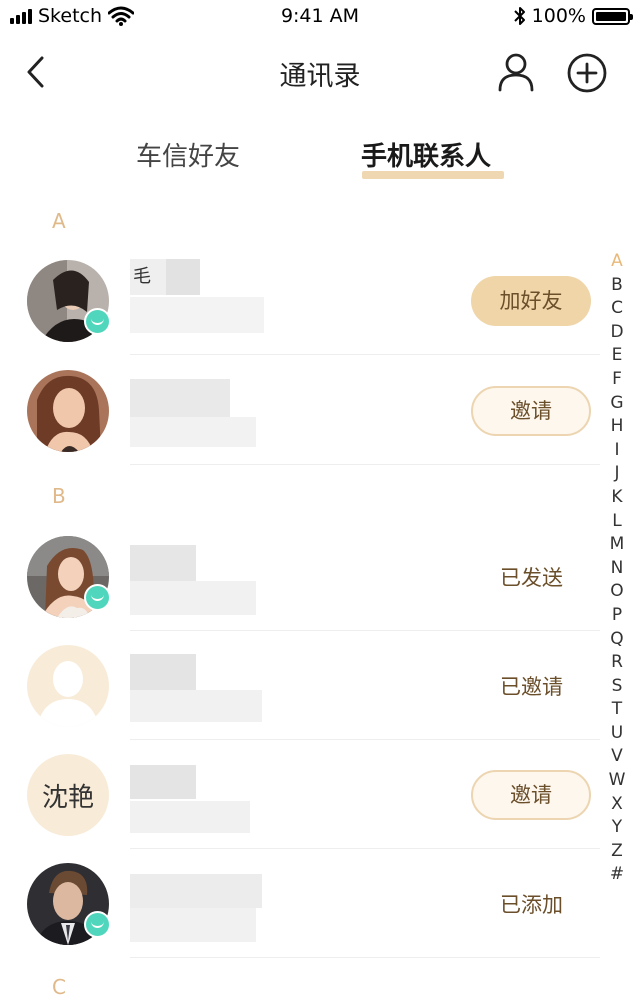 The image size is (640, 1001). I want to click on index-letter: L, so click(617, 522).